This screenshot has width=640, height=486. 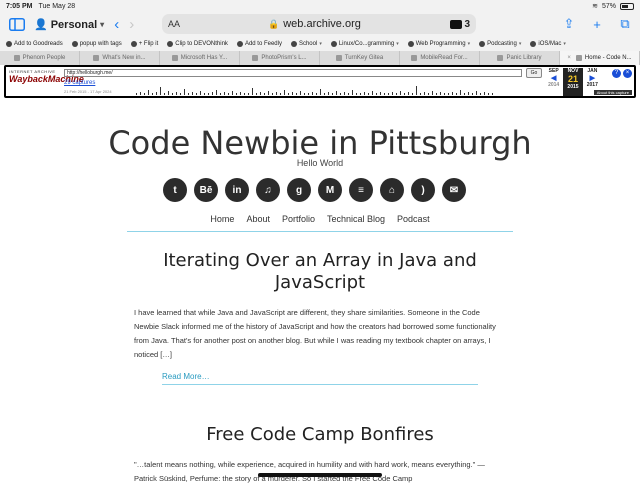 I want to click on post-title: Free Code Camp Bonfires, so click(x=320, y=435).